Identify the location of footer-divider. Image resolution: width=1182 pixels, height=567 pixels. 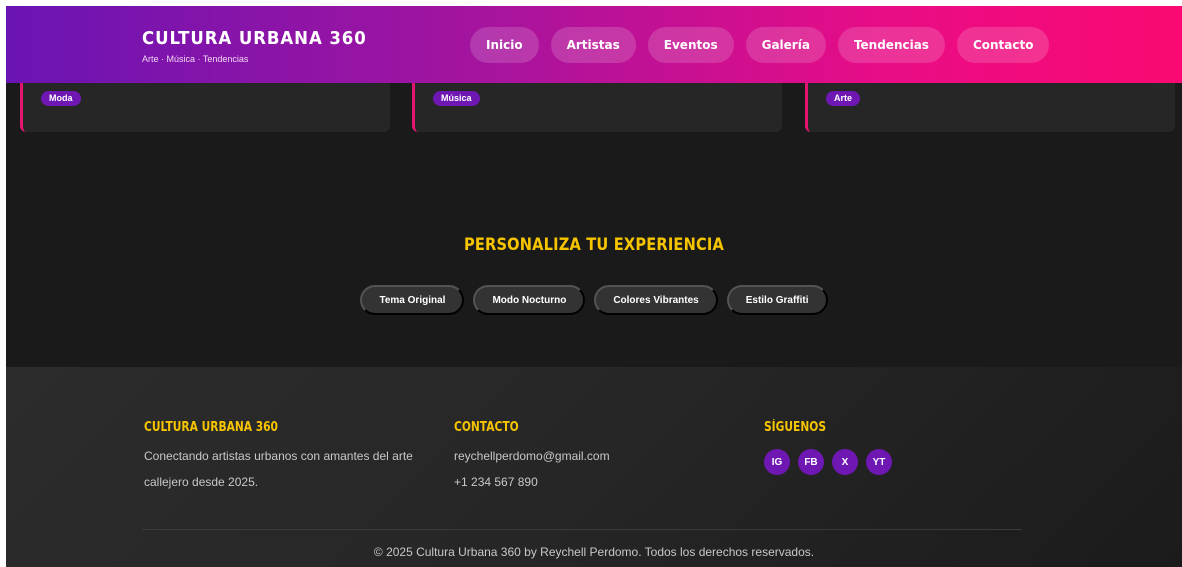
(582, 529).